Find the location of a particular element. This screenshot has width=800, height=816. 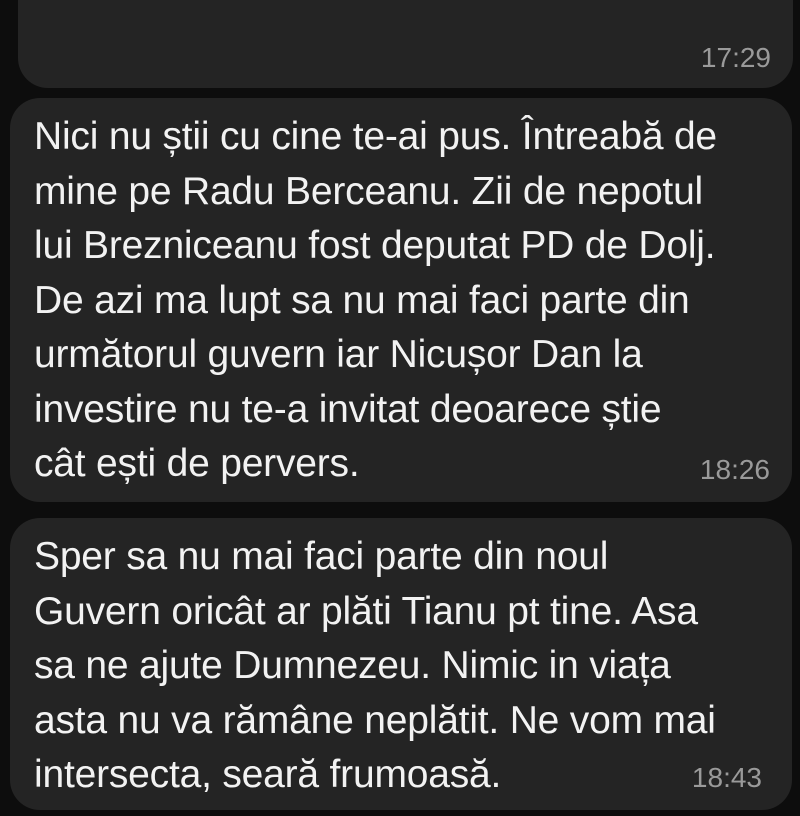

message-timestamp: 18:26 is located at coordinates (734, 469).